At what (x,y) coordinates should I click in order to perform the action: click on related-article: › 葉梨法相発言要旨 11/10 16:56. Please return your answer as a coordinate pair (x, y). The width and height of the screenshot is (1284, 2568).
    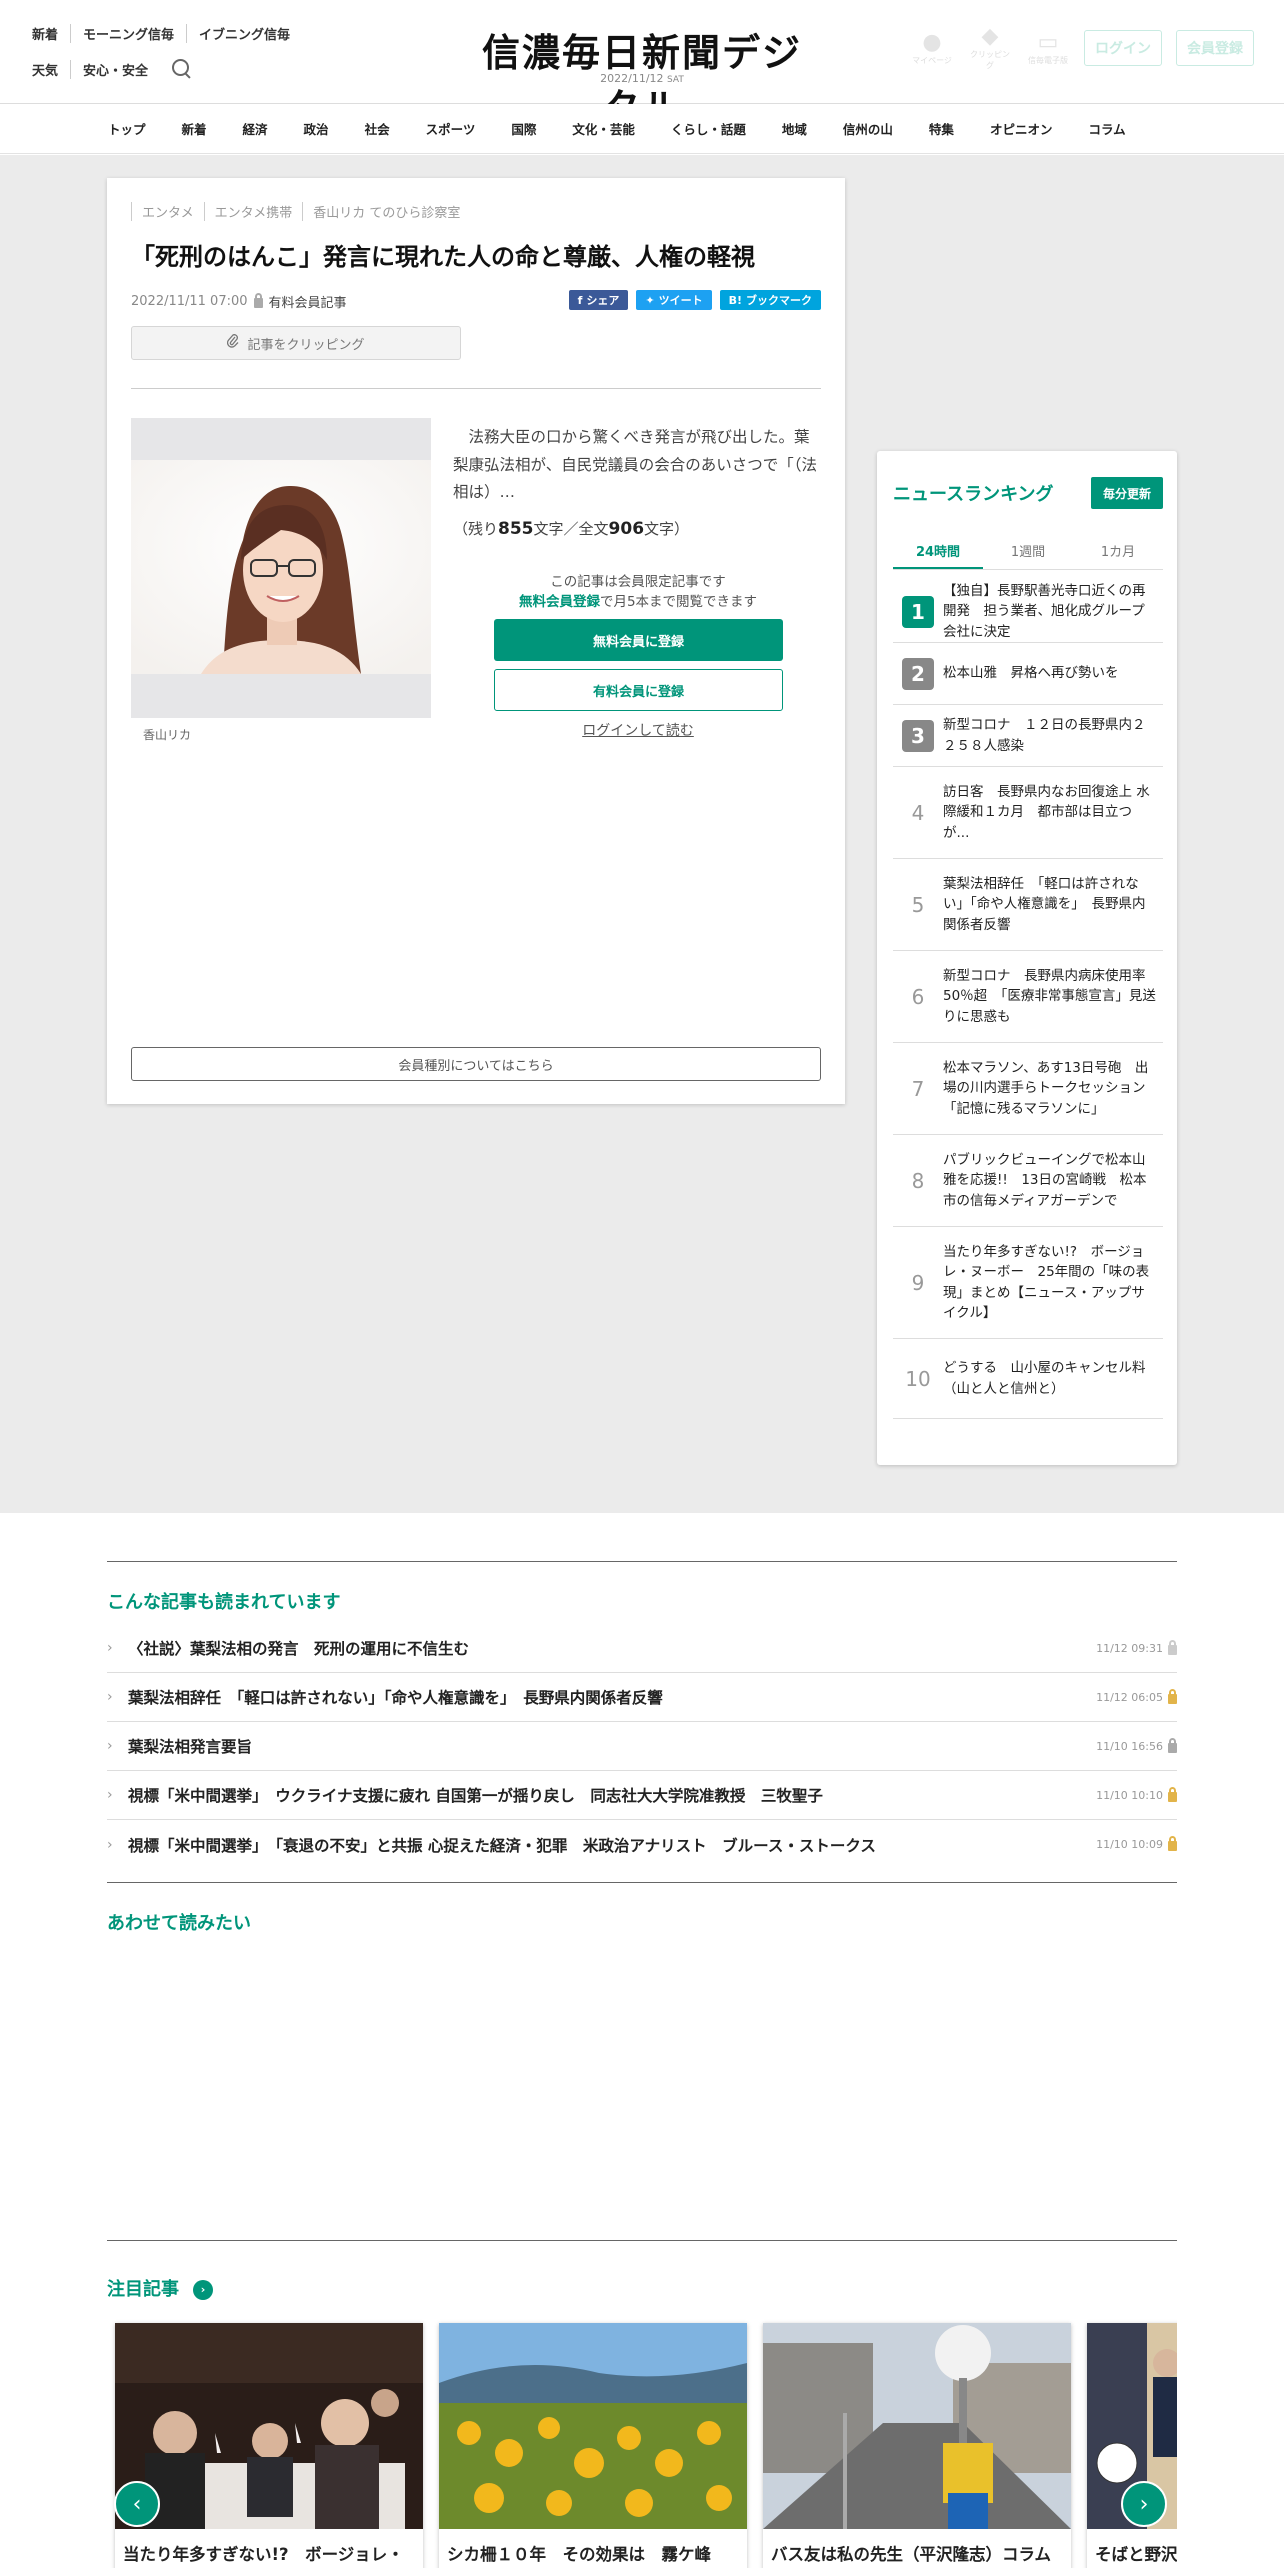
    Looking at the image, I should click on (642, 1746).